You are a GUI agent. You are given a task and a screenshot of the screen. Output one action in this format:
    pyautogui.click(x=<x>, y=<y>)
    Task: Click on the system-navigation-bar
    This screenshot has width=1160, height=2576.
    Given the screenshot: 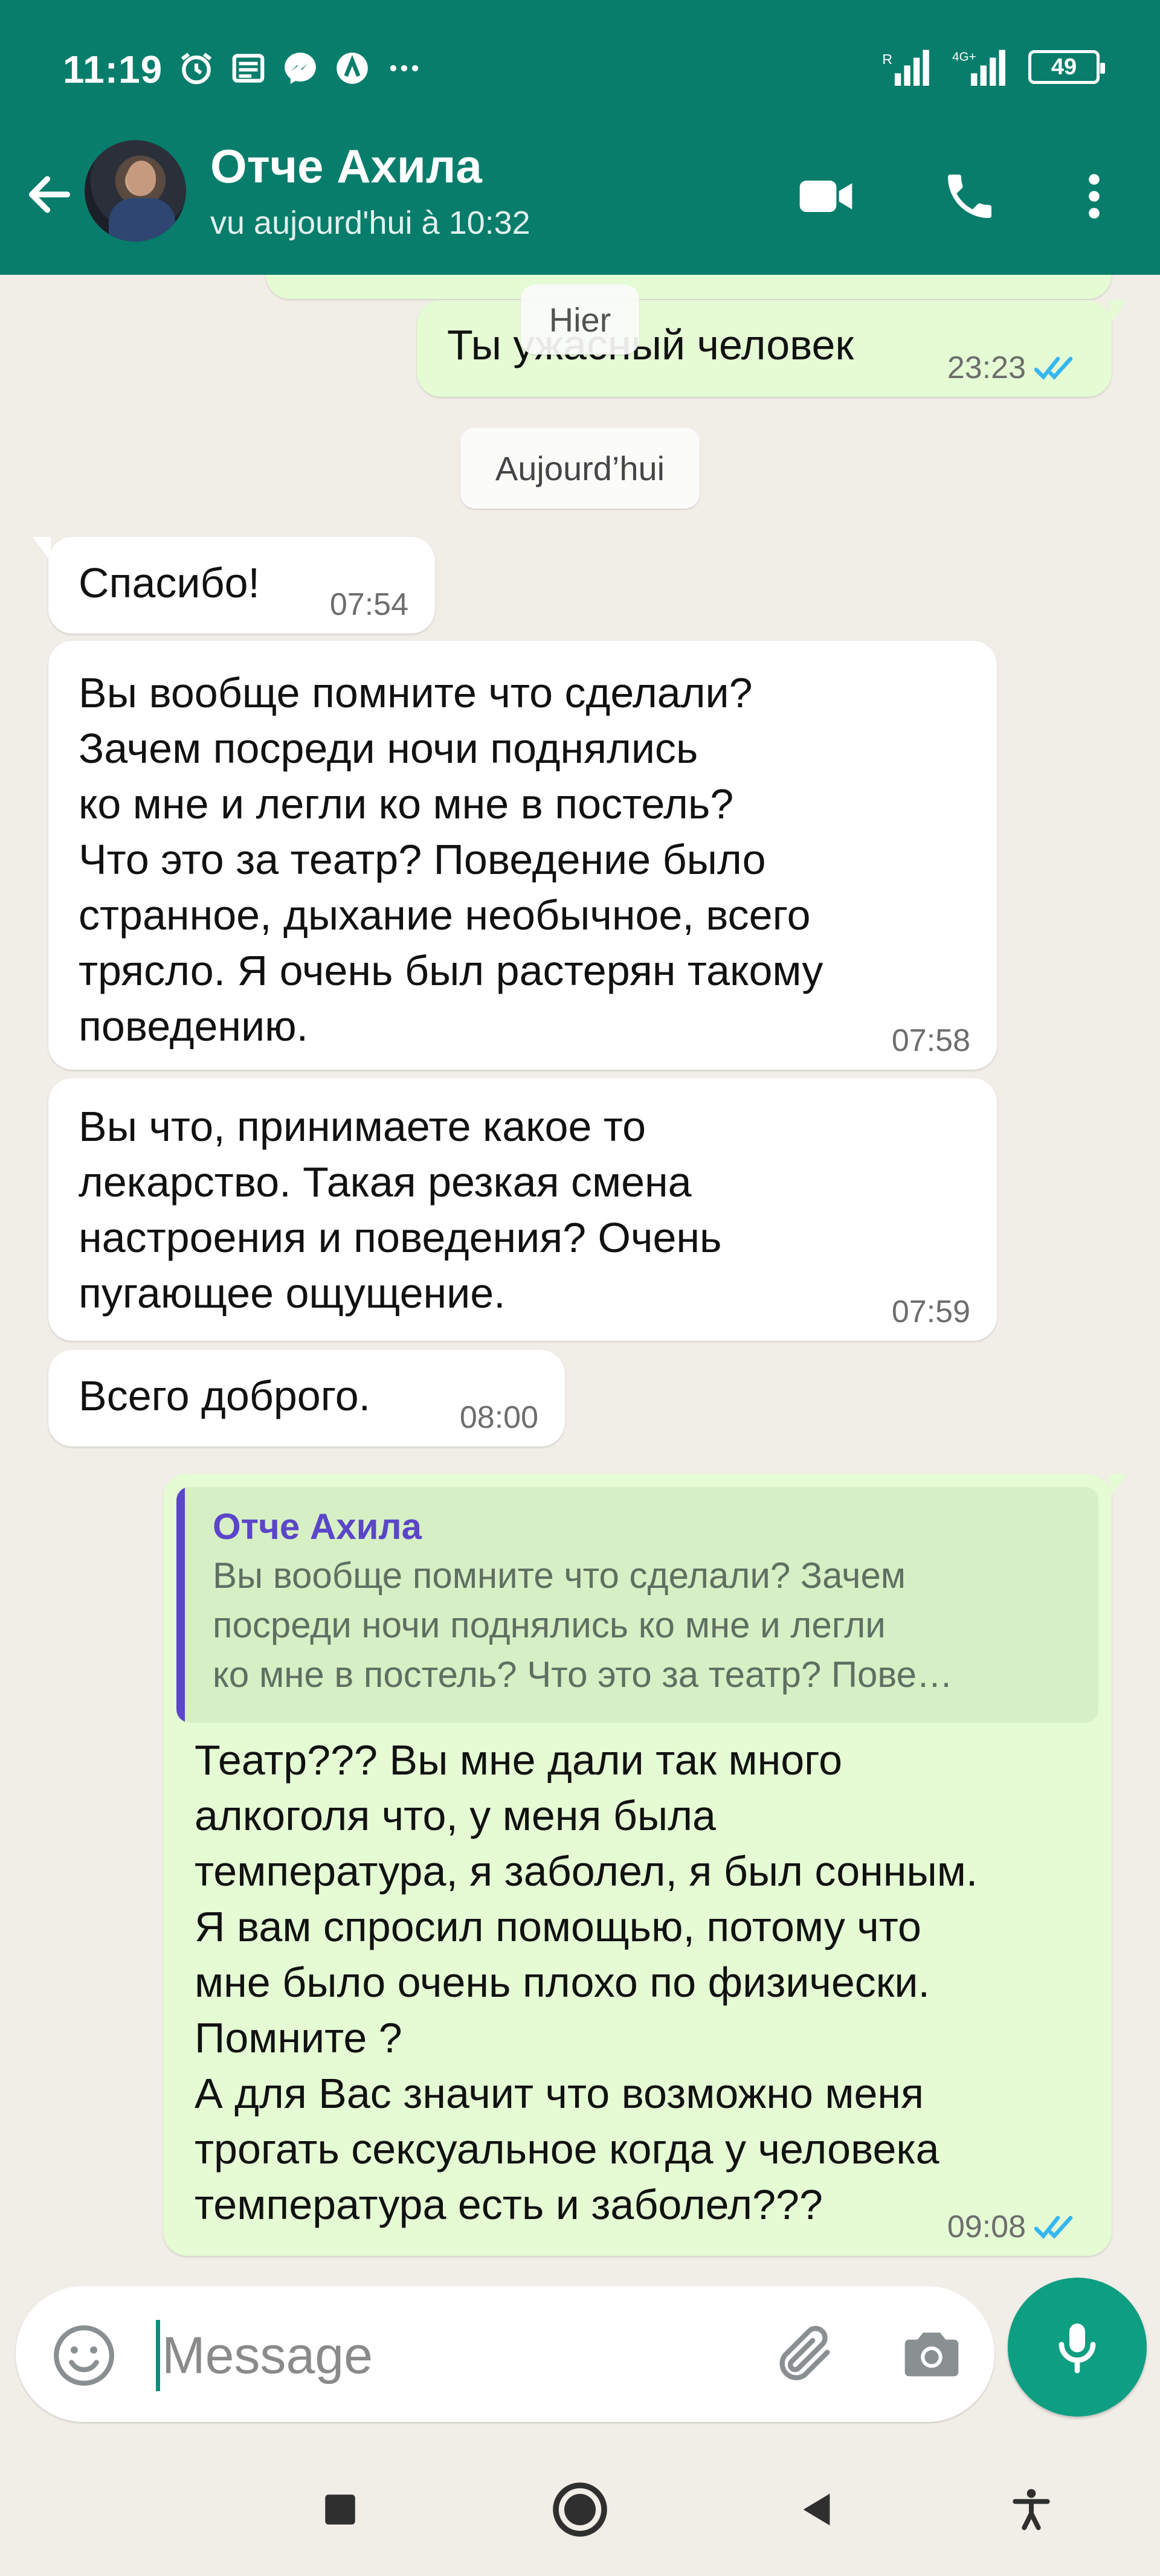 What is the action you would take?
    pyautogui.click(x=580, y=2508)
    